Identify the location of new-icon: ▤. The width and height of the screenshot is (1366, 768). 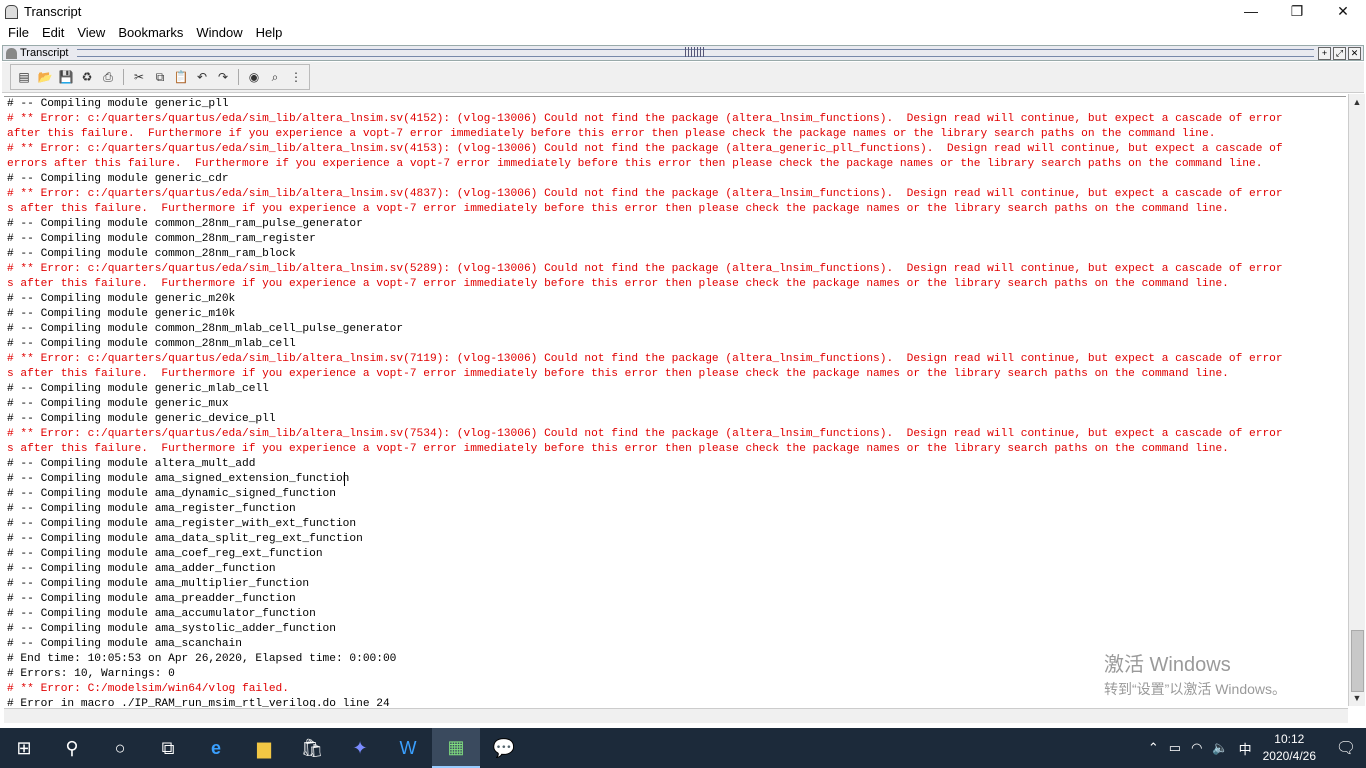
(24, 77).